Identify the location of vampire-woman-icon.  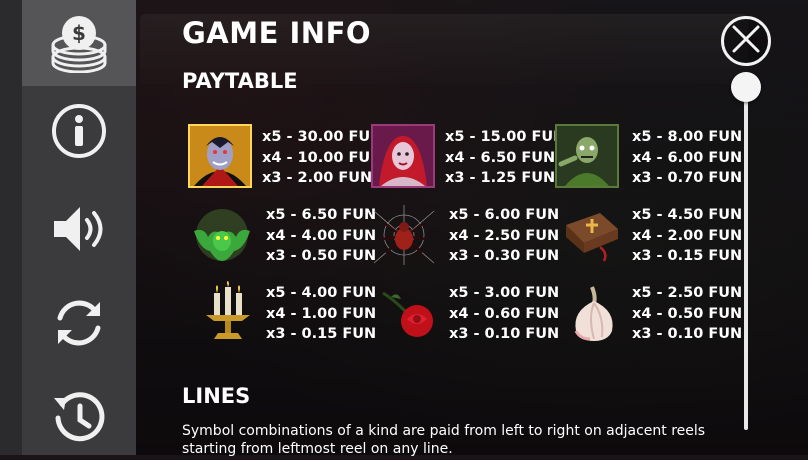
(403, 156).